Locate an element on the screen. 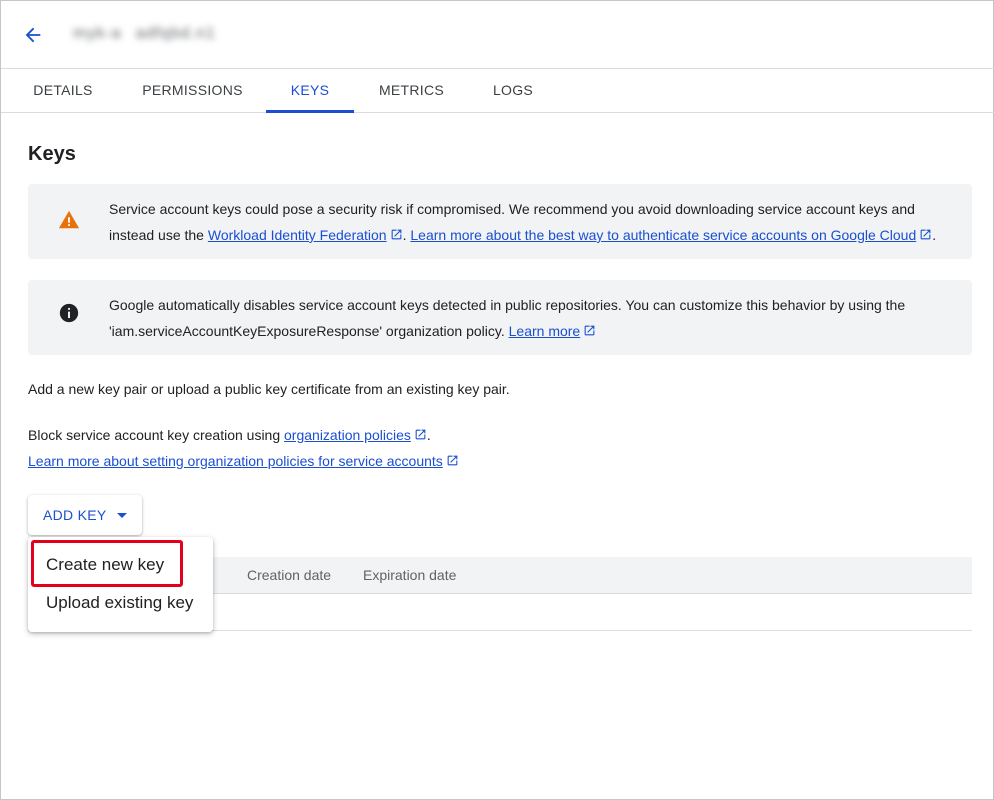 This screenshot has width=994, height=800. tab-bar: DETAILS PERMISSIONS KEYS METRICS LOGS is located at coordinates (497, 91).